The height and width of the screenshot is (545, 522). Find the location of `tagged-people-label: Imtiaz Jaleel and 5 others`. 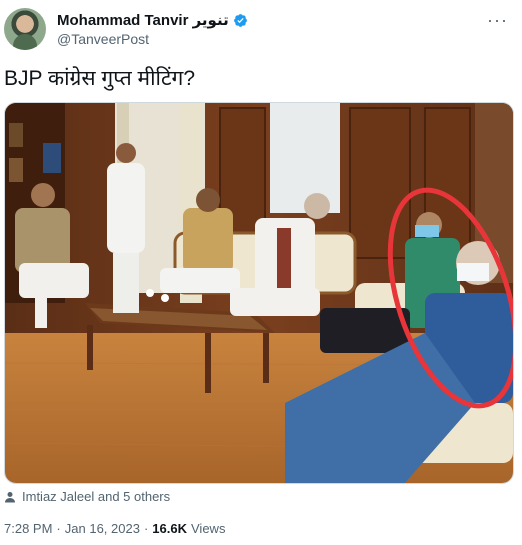

tagged-people-label: Imtiaz Jaleel and 5 others is located at coordinates (96, 496).